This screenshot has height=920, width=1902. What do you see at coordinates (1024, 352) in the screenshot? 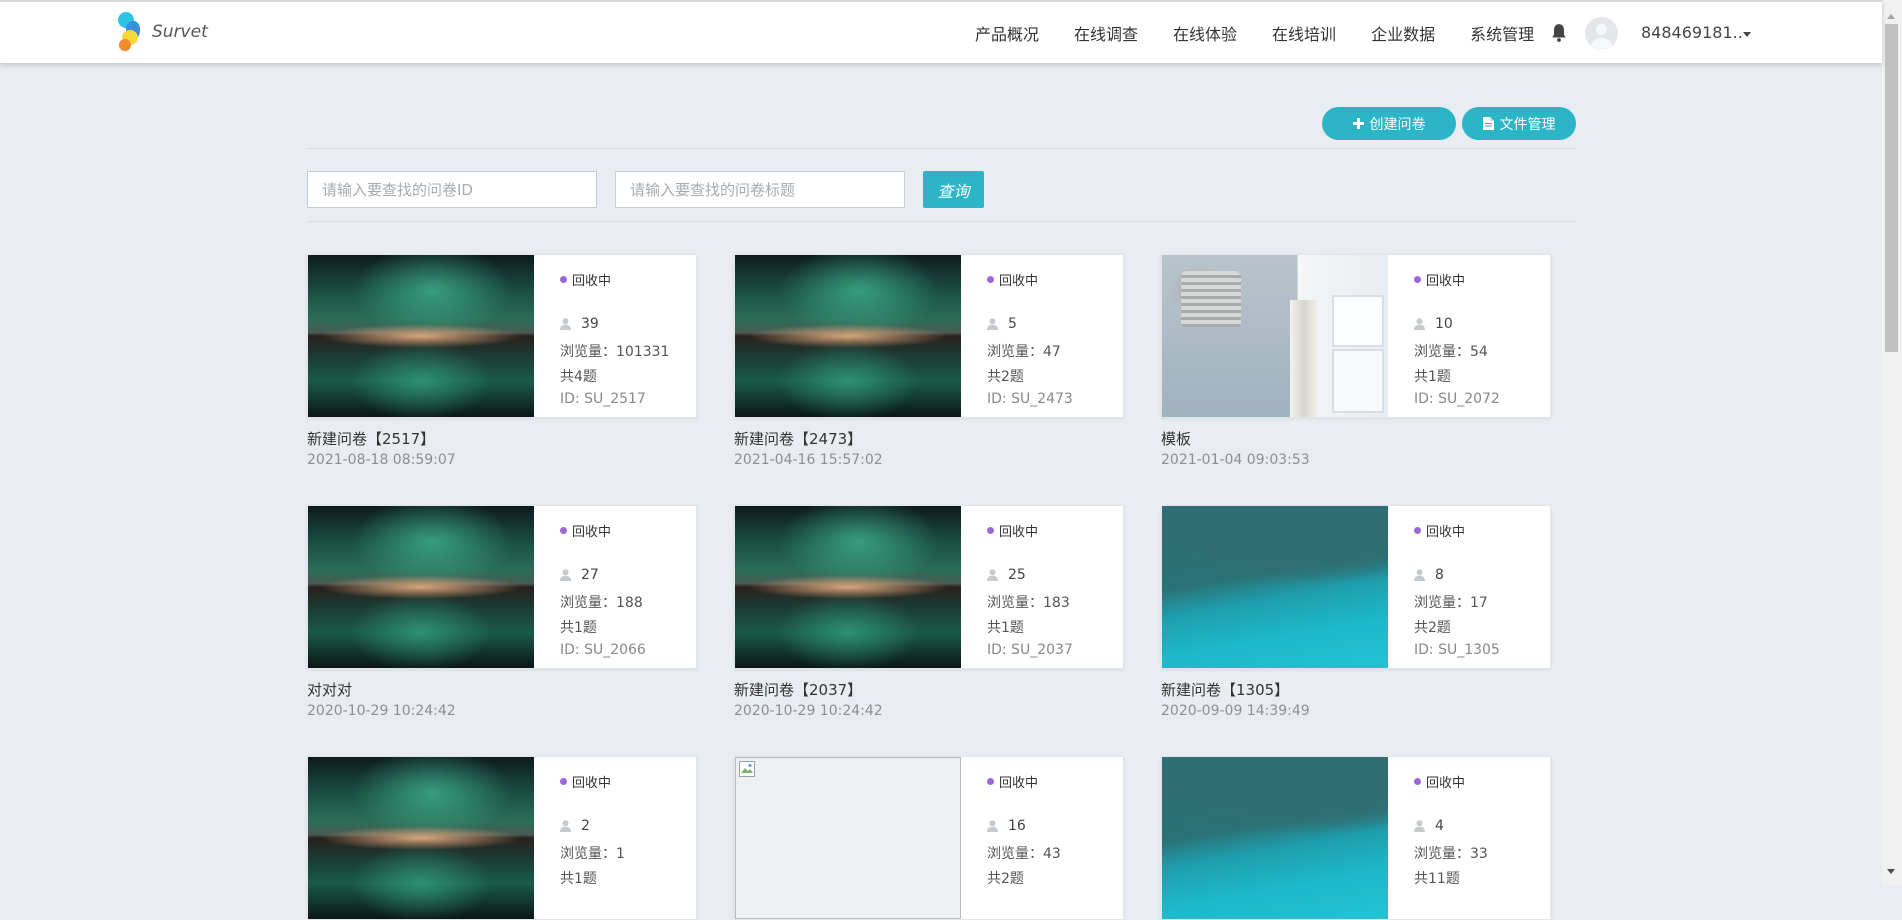
I see `view-count: 浏览量：47` at bounding box center [1024, 352].